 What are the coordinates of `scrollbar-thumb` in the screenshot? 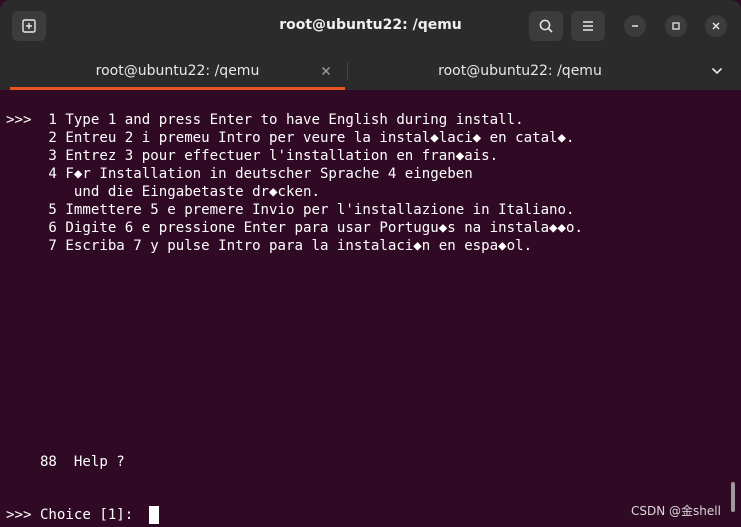 It's located at (733, 497).